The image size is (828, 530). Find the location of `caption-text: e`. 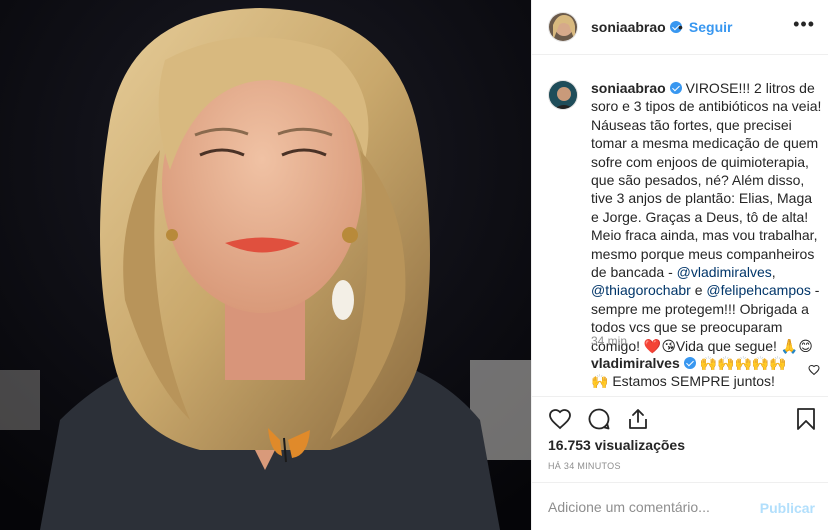

caption-text: e is located at coordinates (698, 290).